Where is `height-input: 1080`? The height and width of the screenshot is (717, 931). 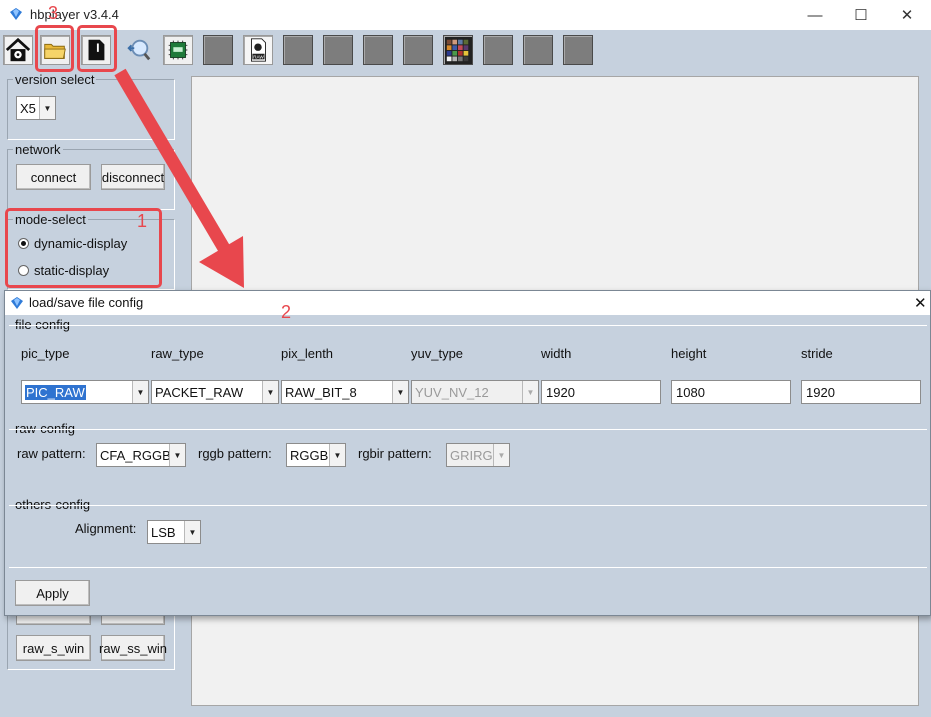
height-input: 1080 is located at coordinates (731, 392).